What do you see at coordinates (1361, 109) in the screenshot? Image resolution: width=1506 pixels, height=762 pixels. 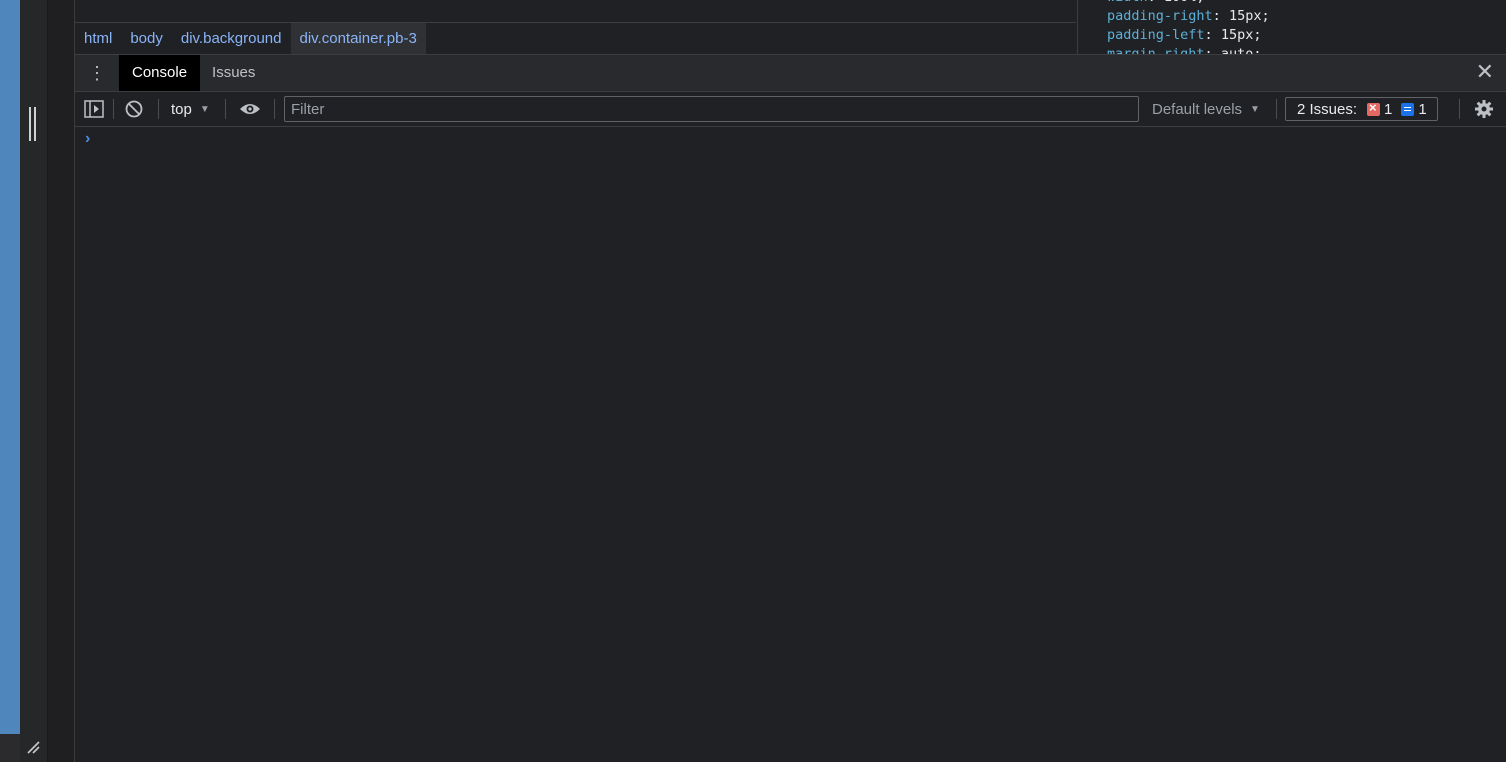 I see `issues-counter-button: 2 Issues: 1 1` at bounding box center [1361, 109].